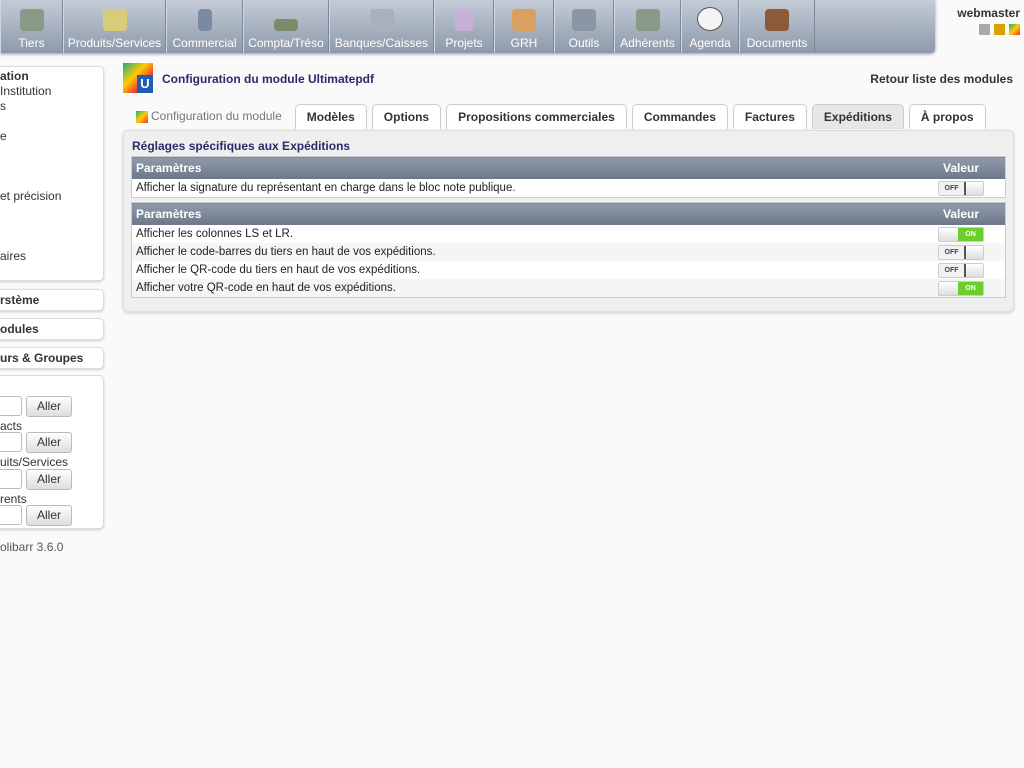 Image resolution: width=1024 pixels, height=768 pixels. I want to click on sidebar-item: aires, so click(13, 256).